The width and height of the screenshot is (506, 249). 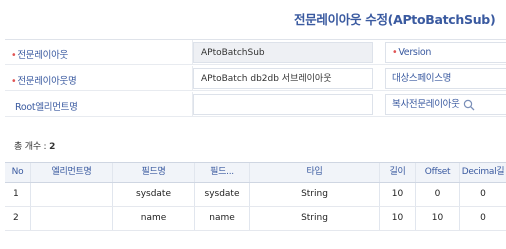 What do you see at coordinates (283, 104) in the screenshot?
I see `root-element-input` at bounding box center [283, 104].